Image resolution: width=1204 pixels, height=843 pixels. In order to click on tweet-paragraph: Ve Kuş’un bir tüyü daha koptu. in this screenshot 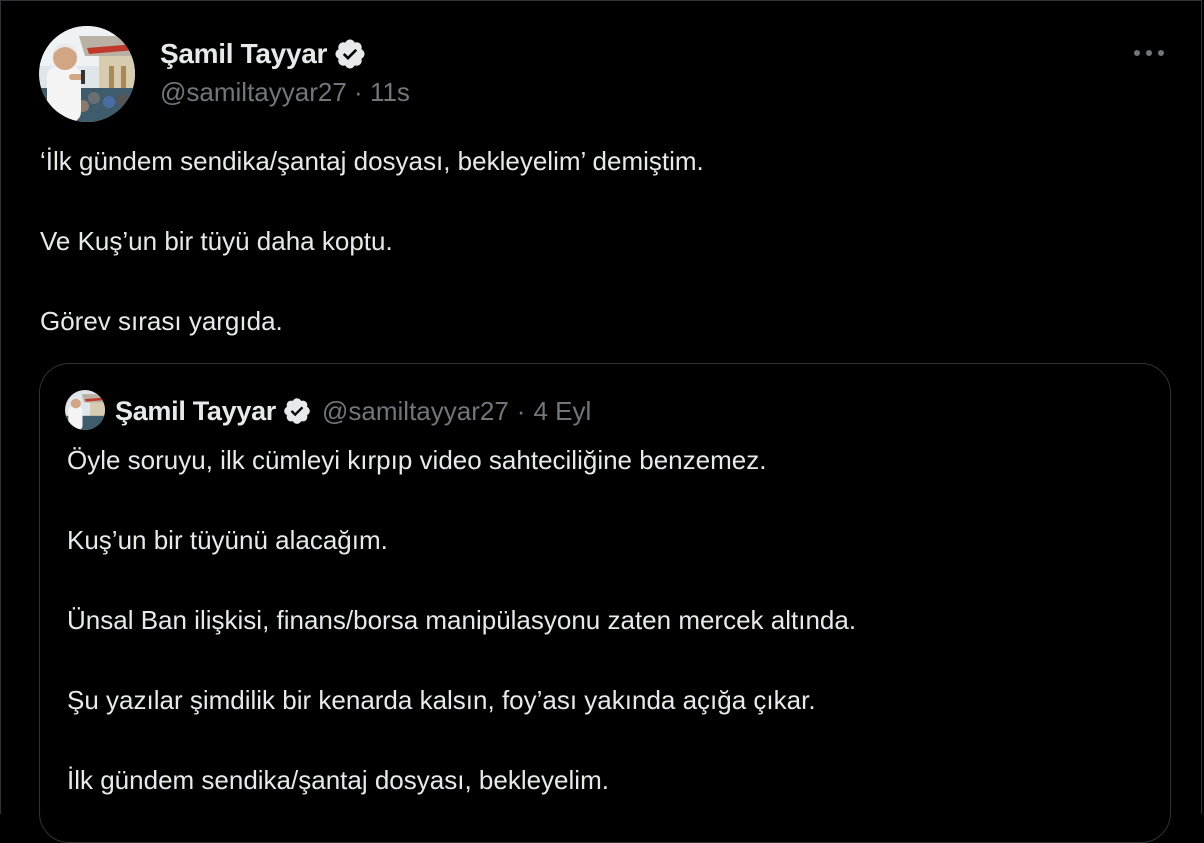, I will do `click(216, 241)`.